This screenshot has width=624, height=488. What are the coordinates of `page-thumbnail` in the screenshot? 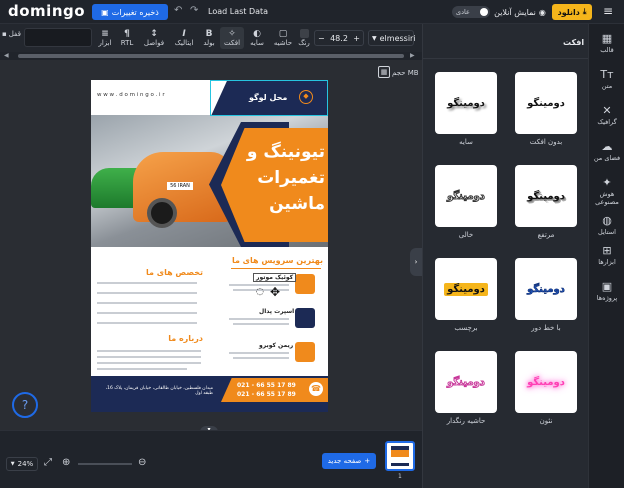 It's located at (400, 456).